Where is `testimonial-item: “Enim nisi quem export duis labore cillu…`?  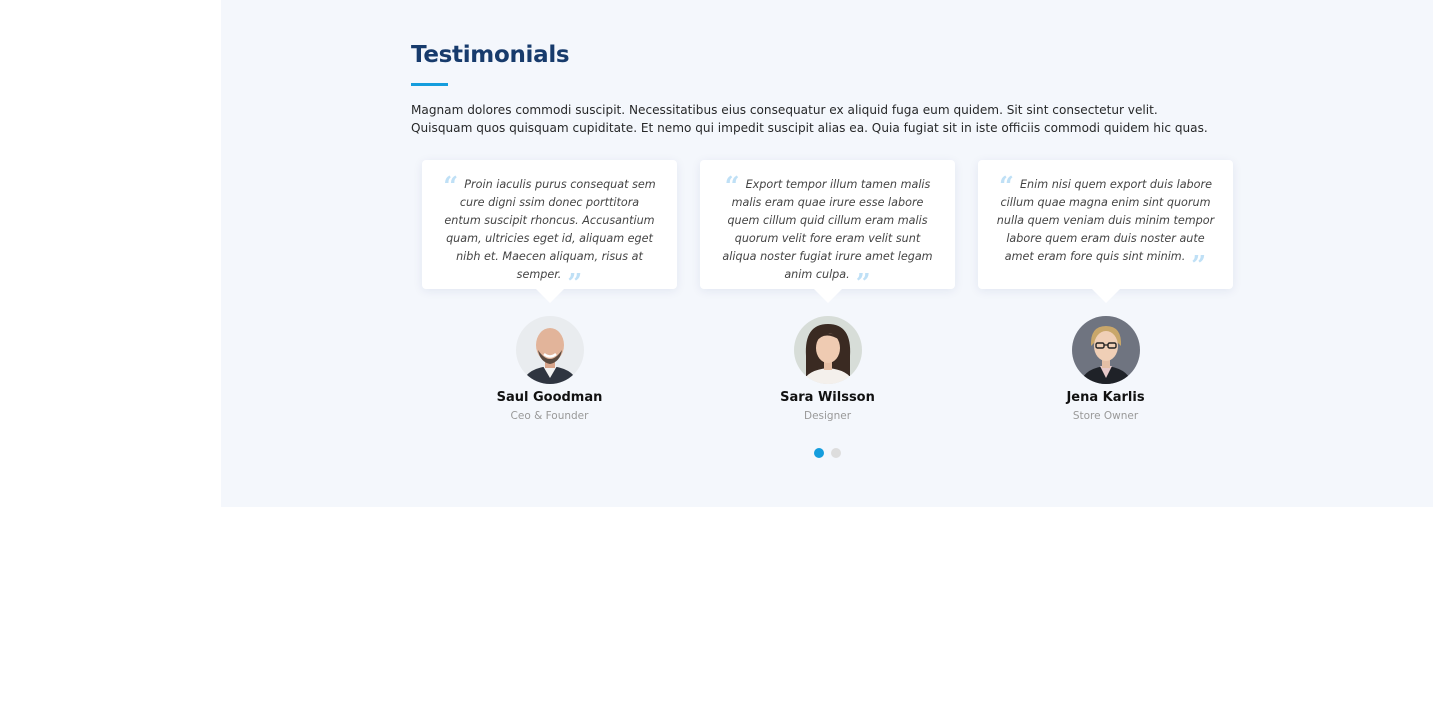 testimonial-item: “Enim nisi quem export duis labore cillu… is located at coordinates (1105, 291).